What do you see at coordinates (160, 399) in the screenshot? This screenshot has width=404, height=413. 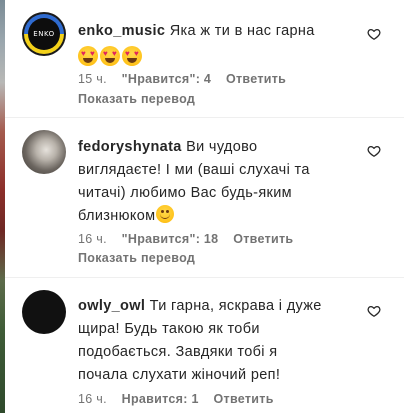 I see `comment-likes: Нравится: 1` at bounding box center [160, 399].